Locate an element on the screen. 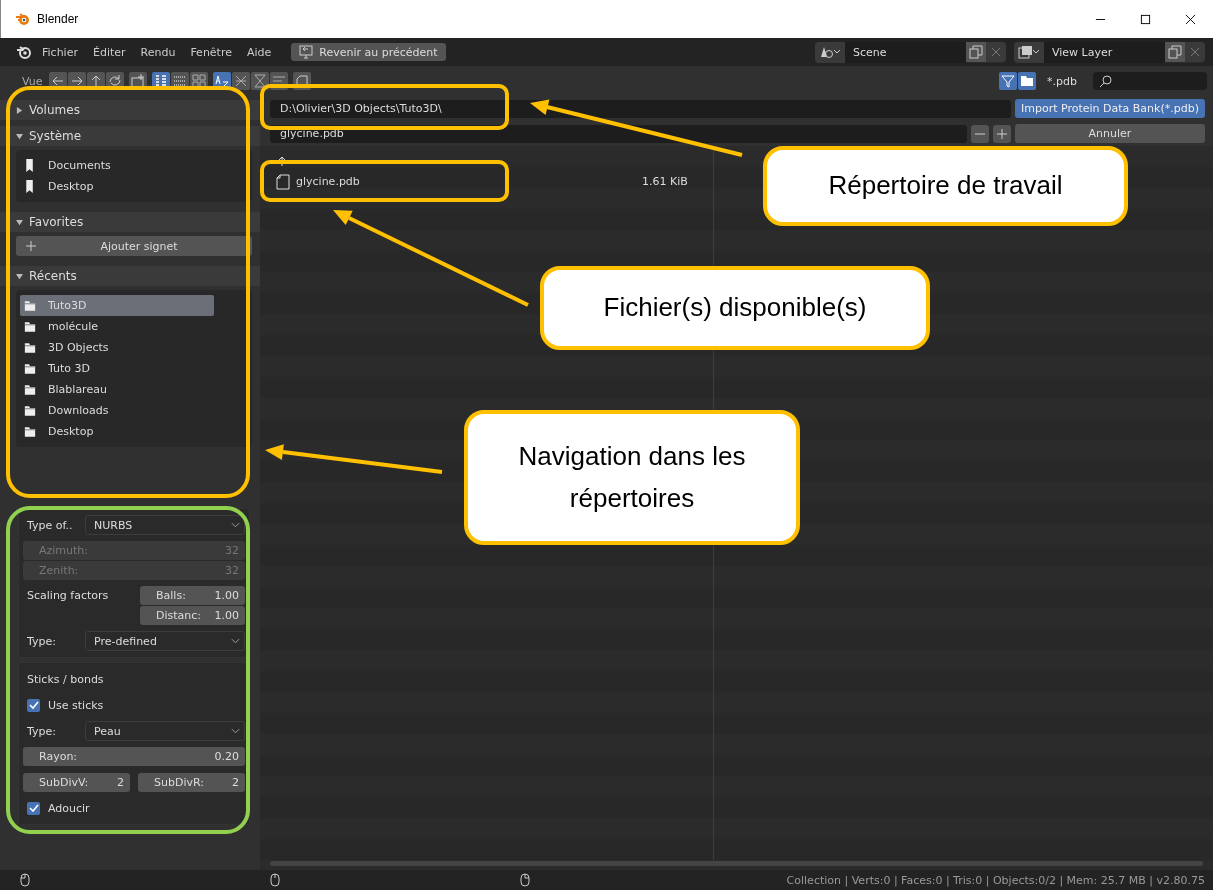  dropdown: Peau is located at coordinates (165, 731).